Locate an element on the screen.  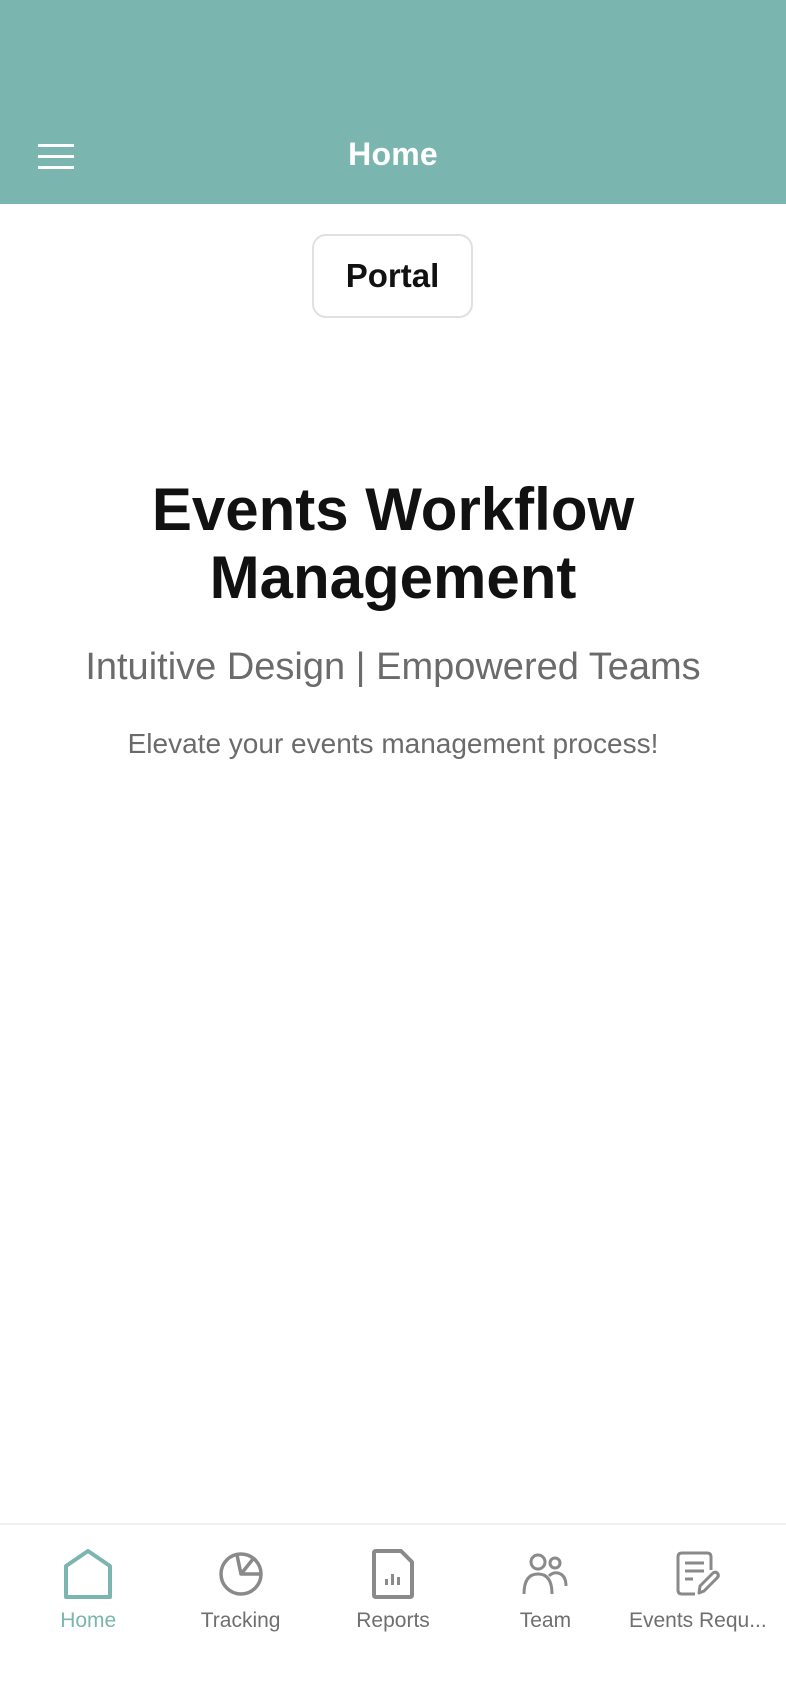
tab-reports: Reports is located at coordinates (393, 1614).